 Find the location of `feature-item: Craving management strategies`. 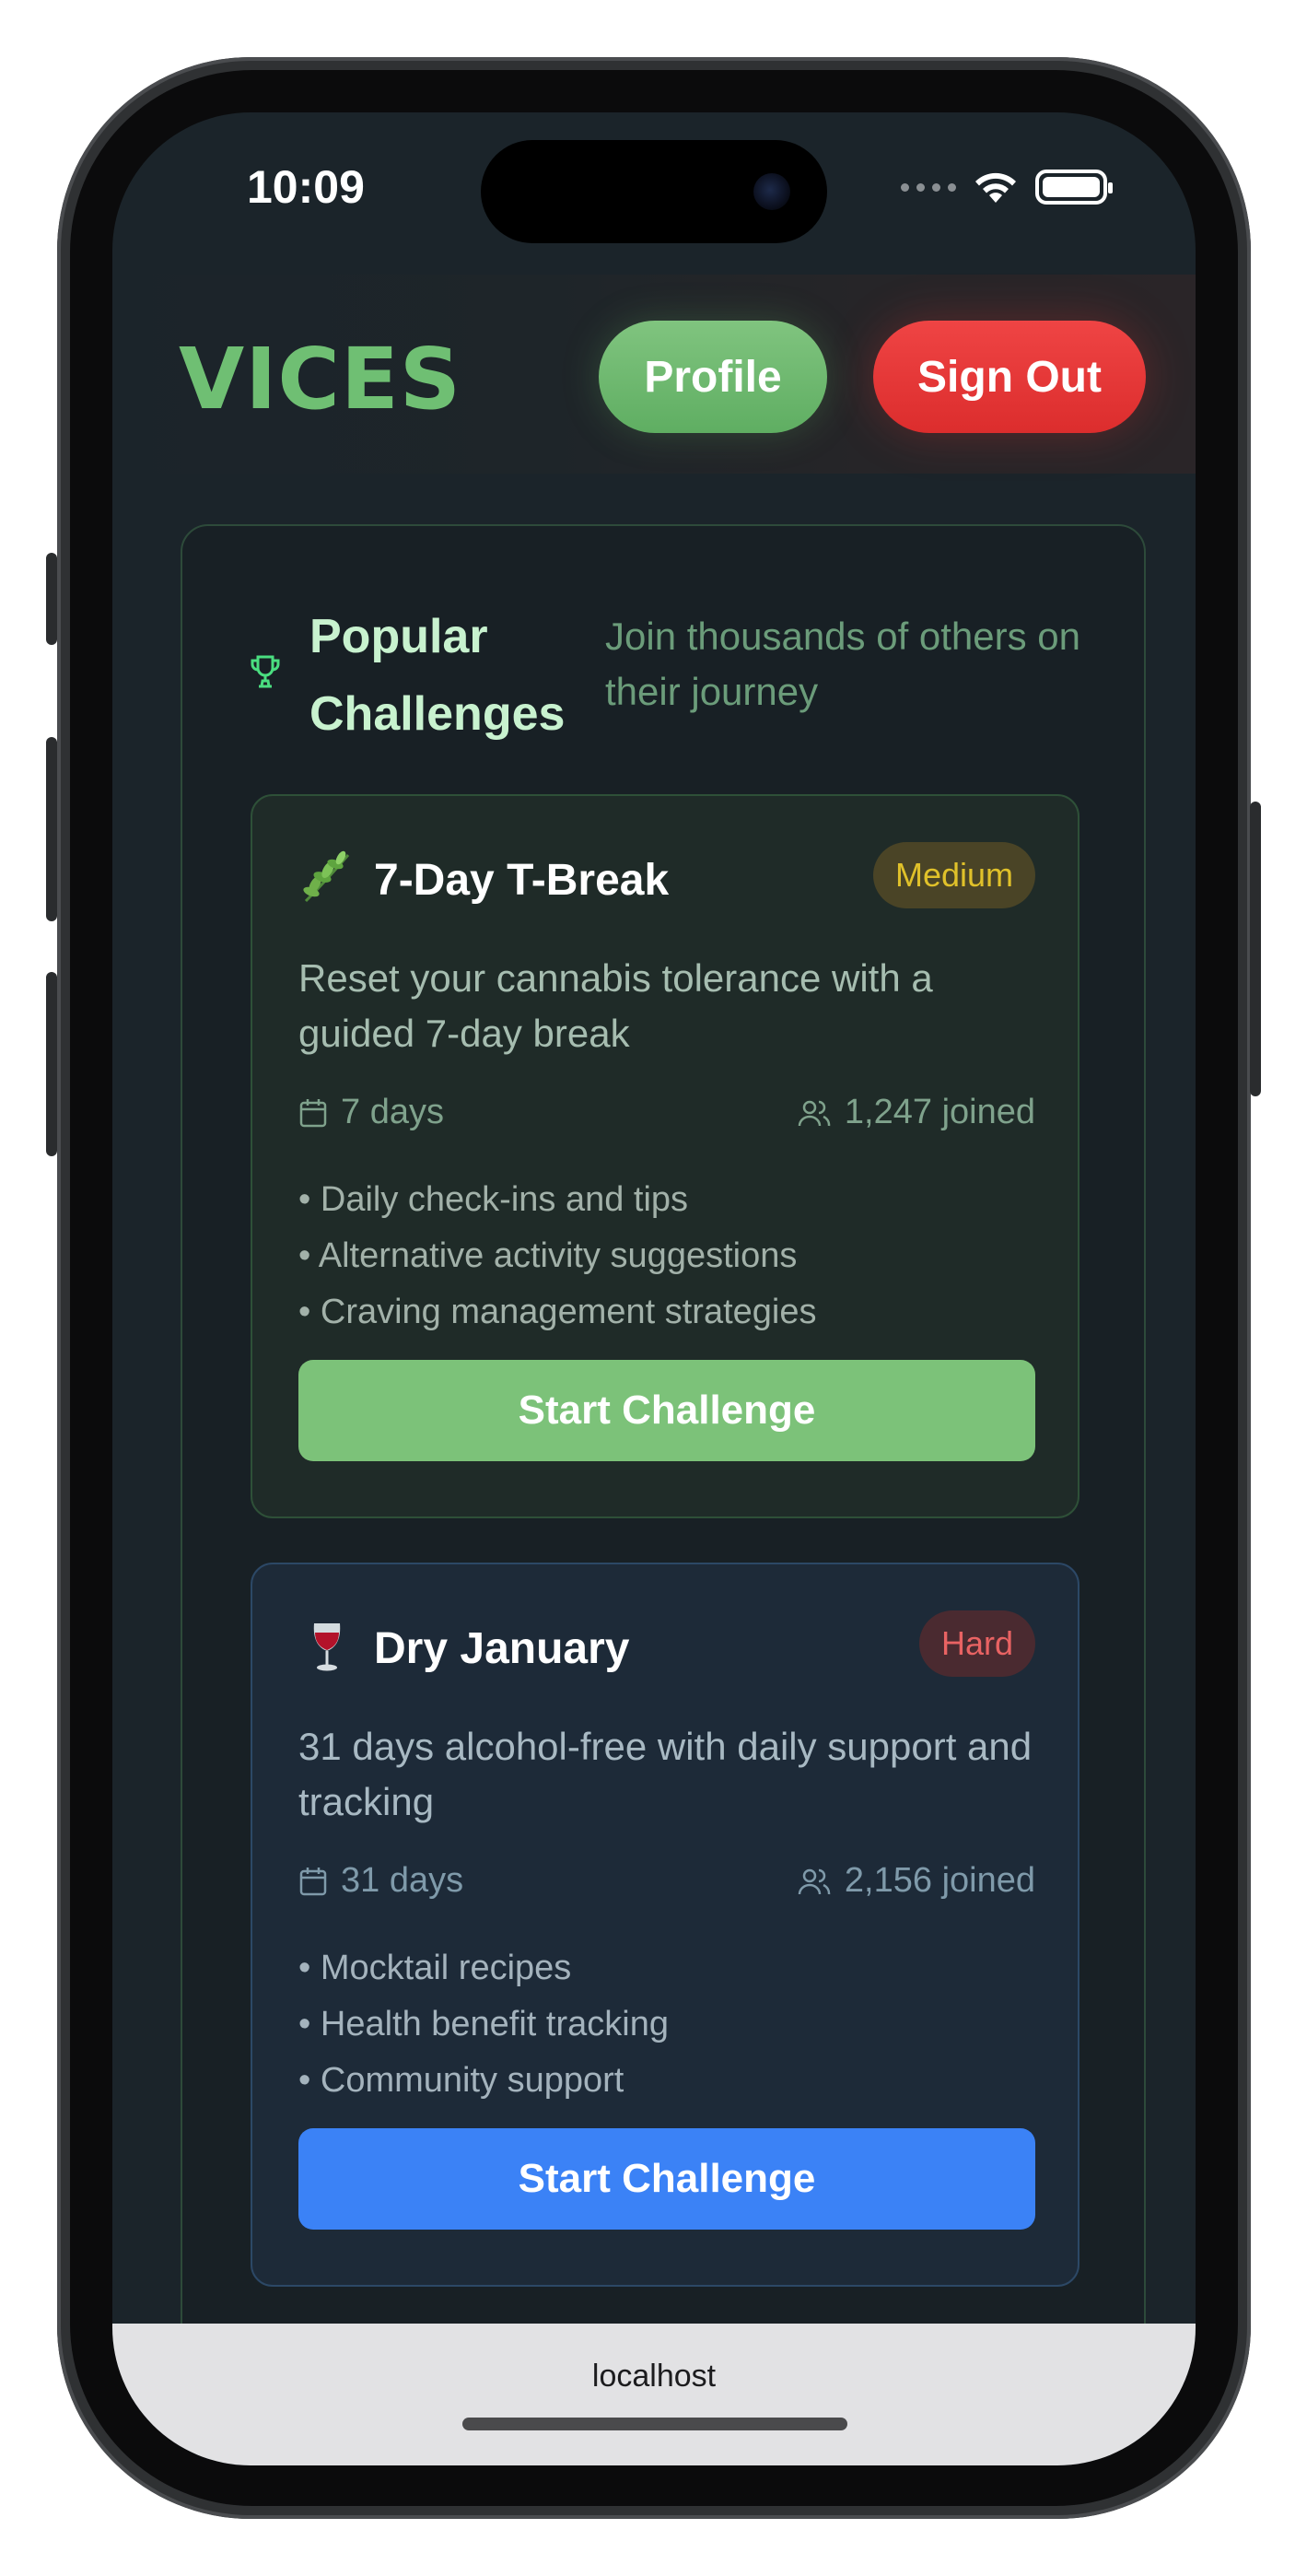

feature-item: Craving management strategies is located at coordinates (666, 1312).